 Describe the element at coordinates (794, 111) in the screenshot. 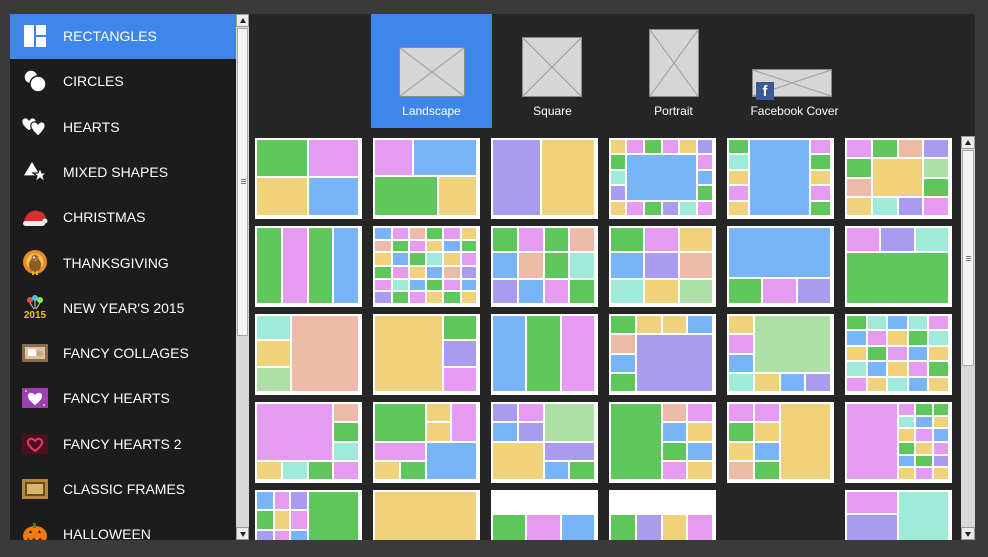

I see `size-option-label: Facebook Cover` at that location.